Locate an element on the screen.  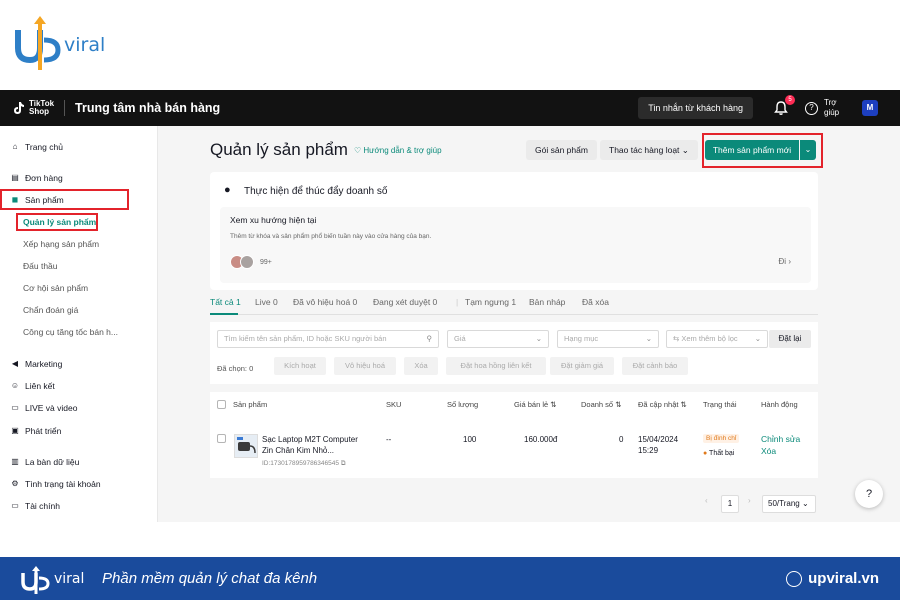
website-link: upviral.vn is located at coordinates (832, 578).